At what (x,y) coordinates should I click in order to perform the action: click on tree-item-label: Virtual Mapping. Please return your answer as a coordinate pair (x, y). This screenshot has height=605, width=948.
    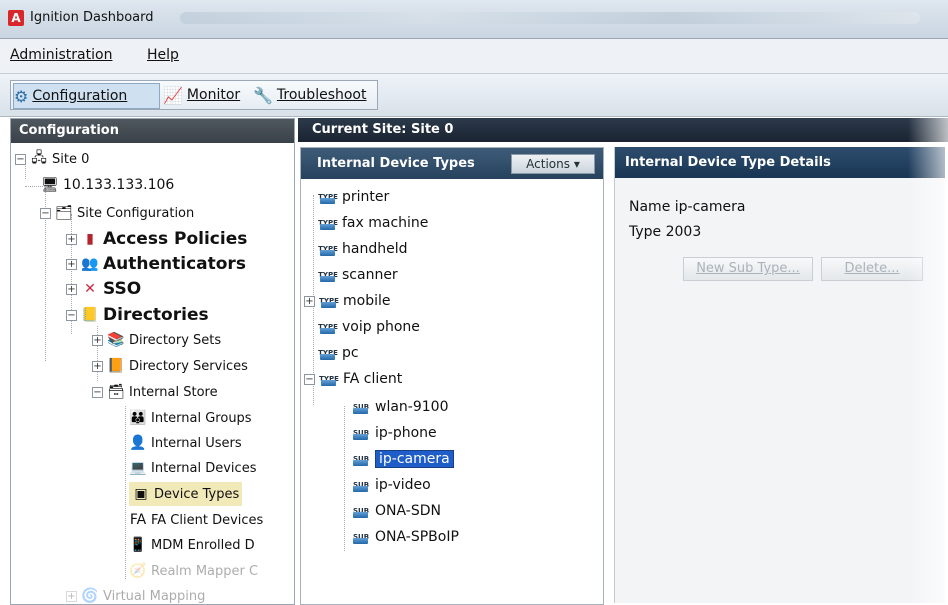
    Looking at the image, I should click on (154, 596).